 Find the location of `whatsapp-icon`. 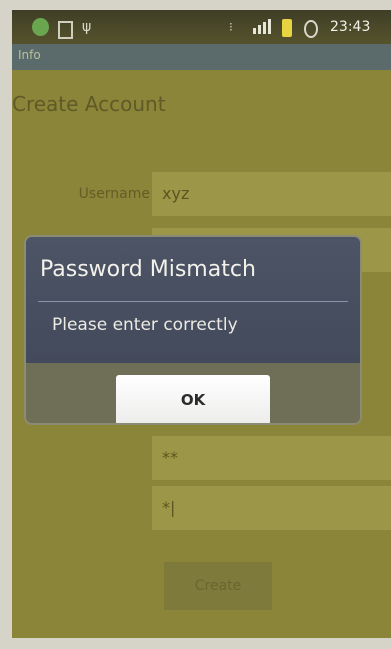

whatsapp-icon is located at coordinates (40, 27).